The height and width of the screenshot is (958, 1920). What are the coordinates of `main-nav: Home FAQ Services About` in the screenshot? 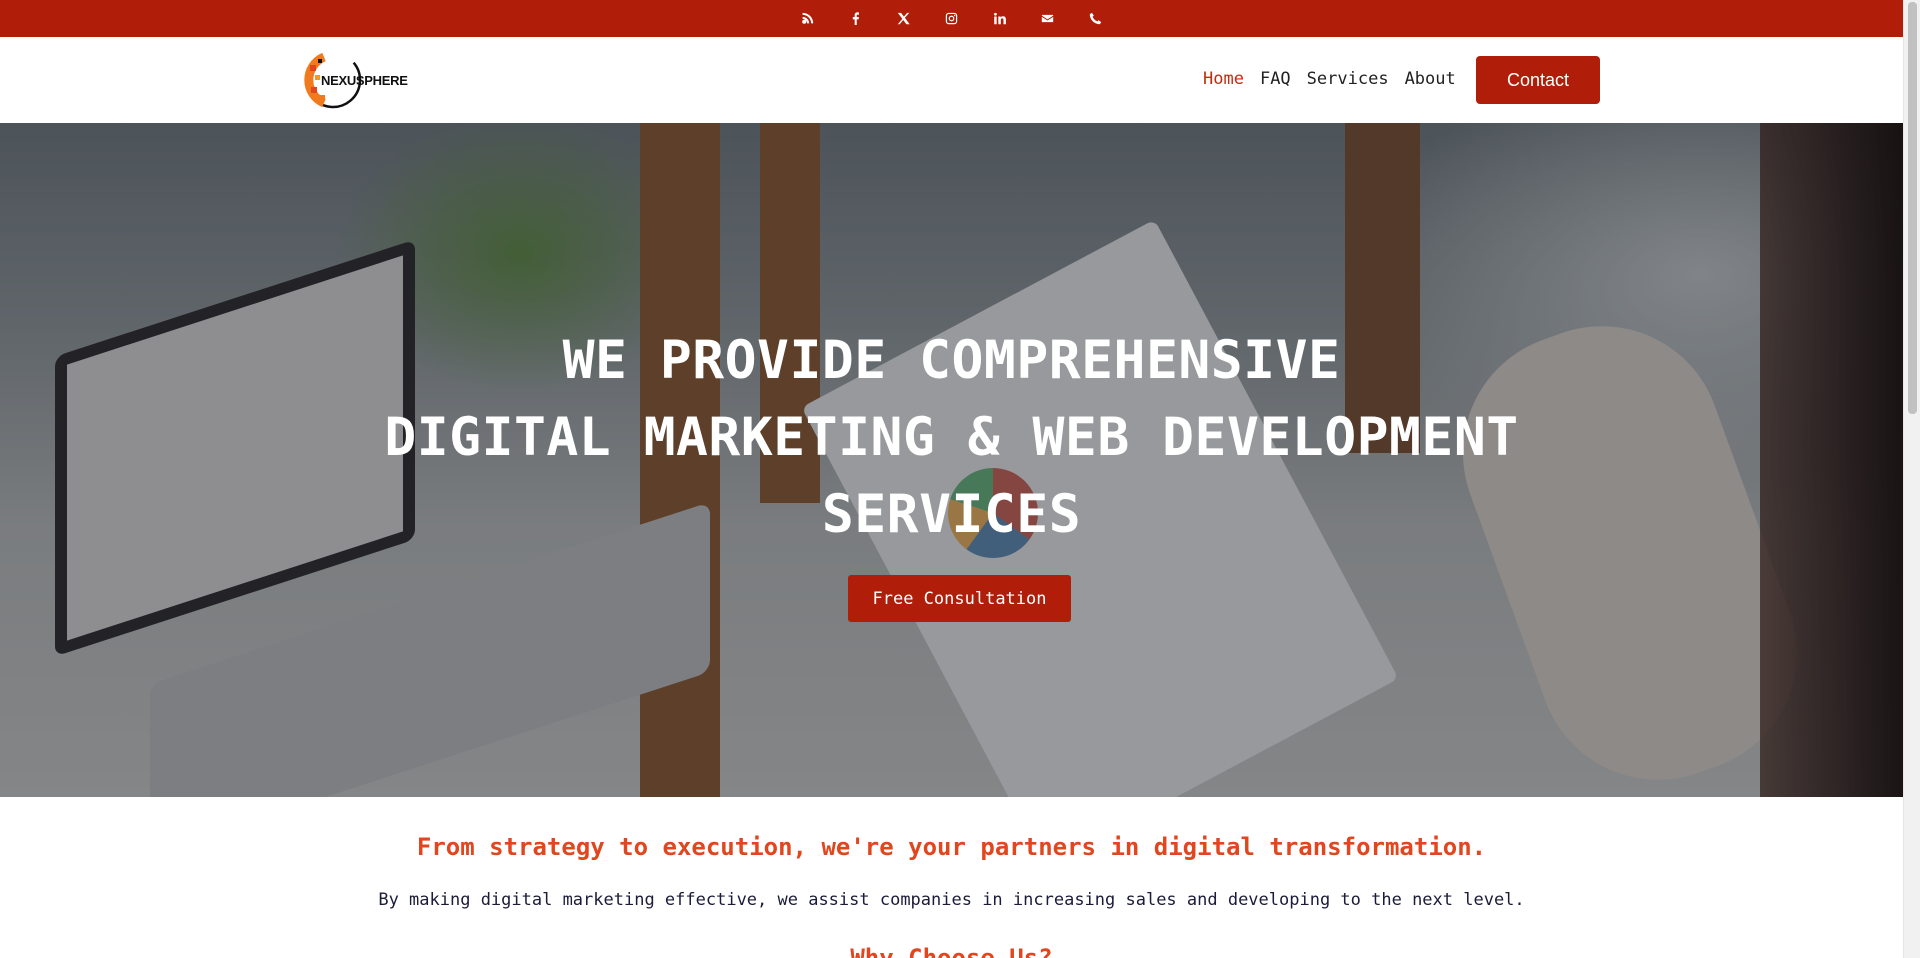 It's located at (1337, 79).